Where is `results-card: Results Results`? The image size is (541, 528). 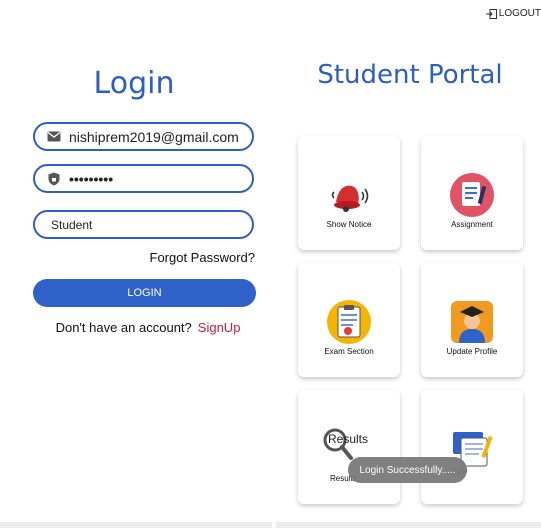 results-card: Results Results is located at coordinates (349, 447).